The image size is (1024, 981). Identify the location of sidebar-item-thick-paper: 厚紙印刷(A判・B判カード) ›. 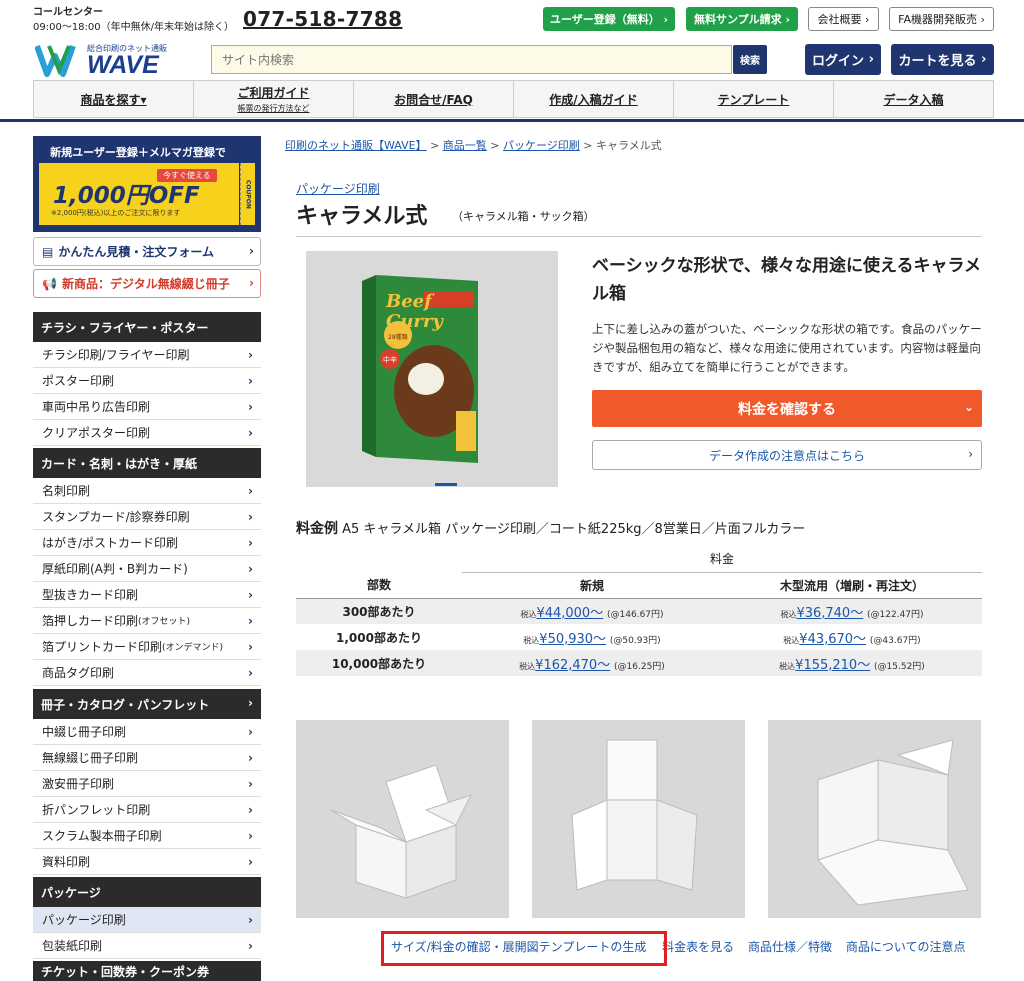
(147, 569).